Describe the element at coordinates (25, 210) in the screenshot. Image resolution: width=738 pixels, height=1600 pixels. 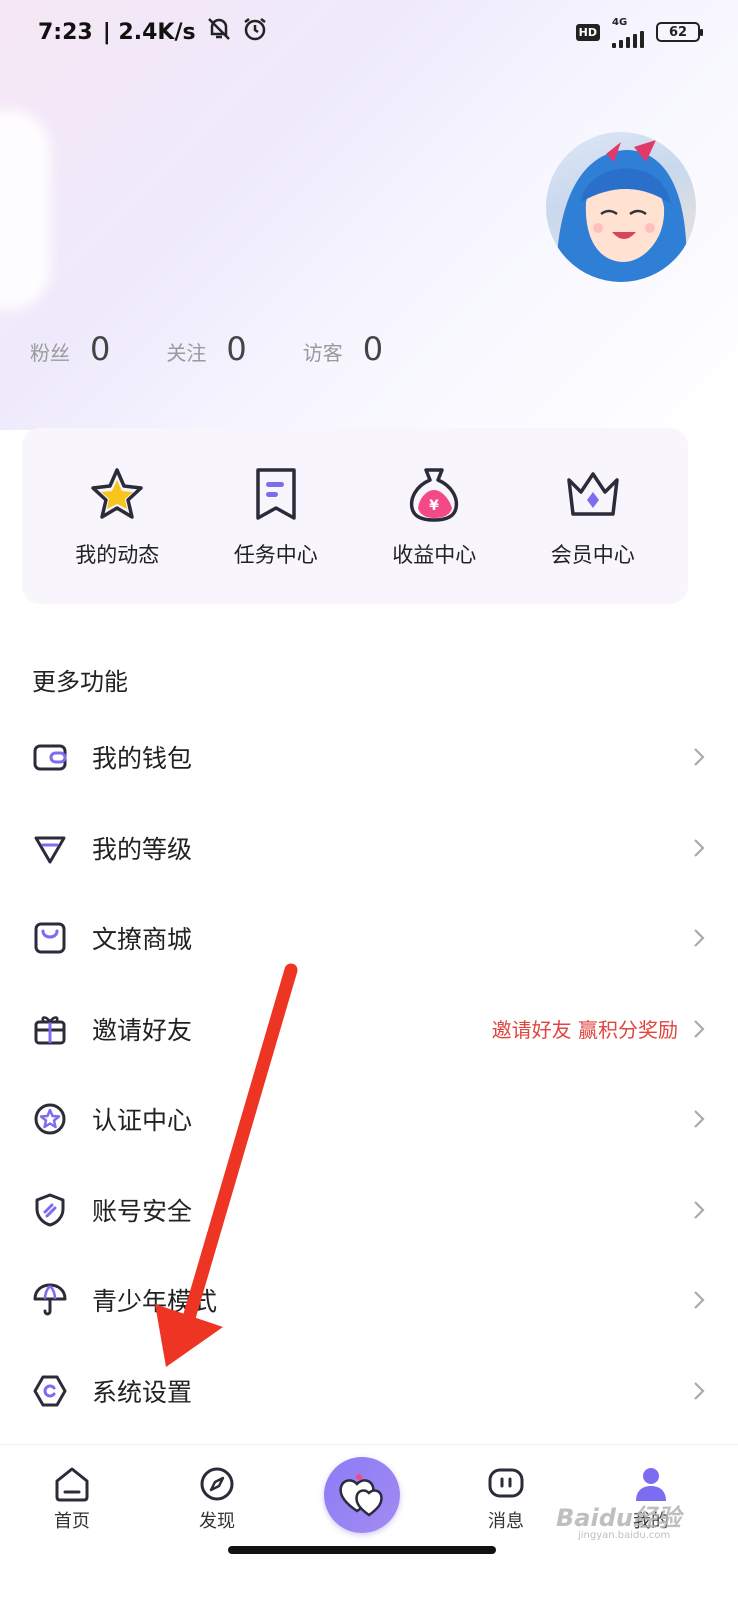
I see `background-blob` at that location.